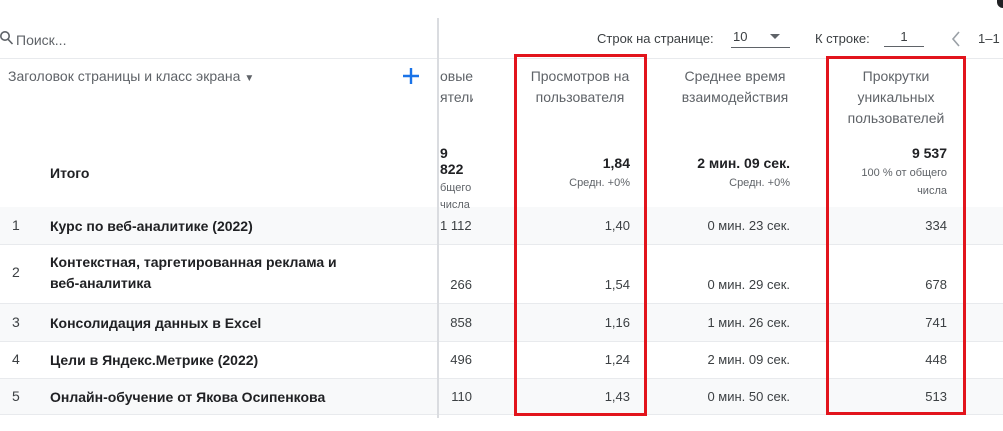 The width and height of the screenshot is (1003, 431). Describe the element at coordinates (154, 360) in the screenshot. I see `row-title: Цели в Яндекс.Метрике (2022)` at that location.